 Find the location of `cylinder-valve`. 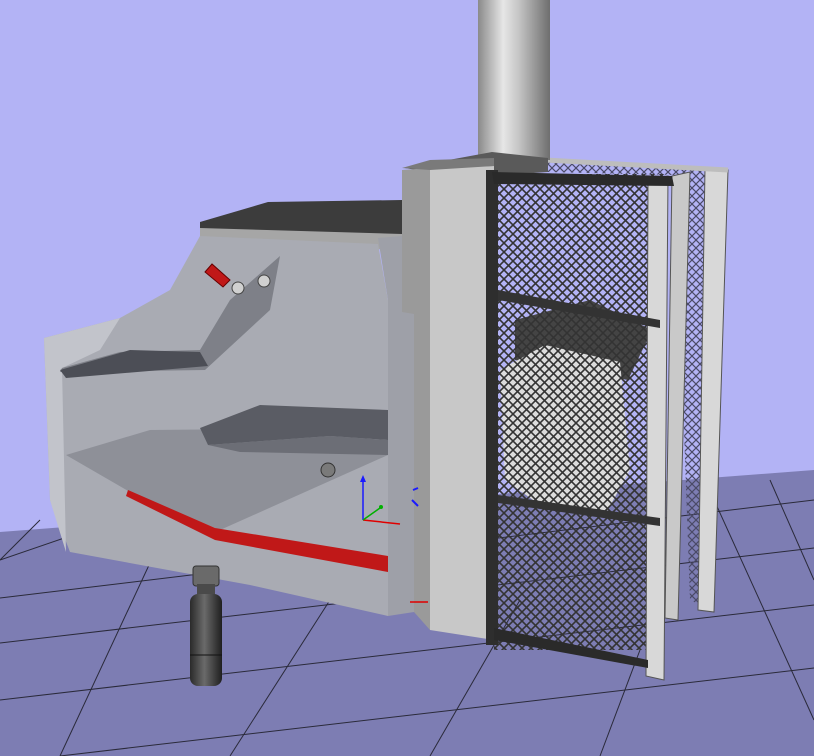

cylinder-valve is located at coordinates (206, 576).